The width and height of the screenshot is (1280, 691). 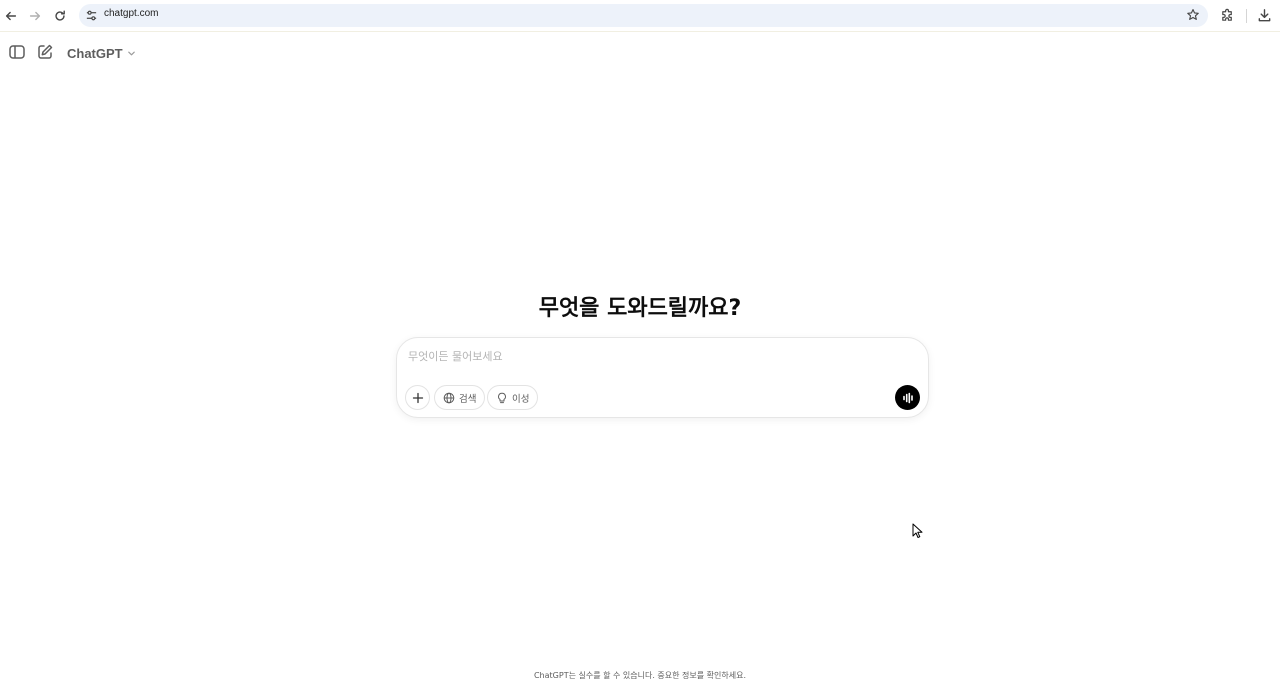 I want to click on search-button: 검색, so click(x=460, y=397).